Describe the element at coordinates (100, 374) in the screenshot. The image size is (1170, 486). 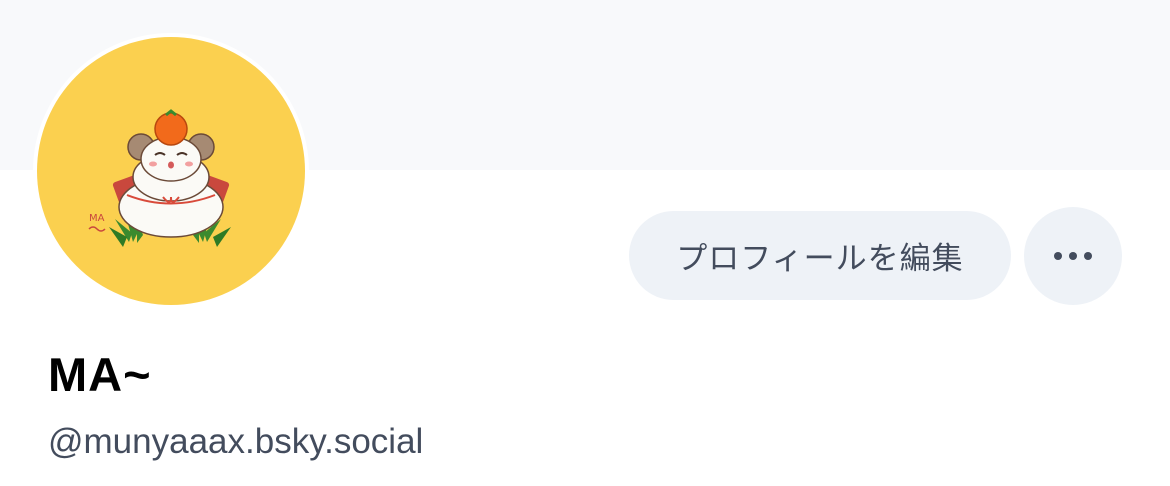
I see `display-name: MA~` at that location.